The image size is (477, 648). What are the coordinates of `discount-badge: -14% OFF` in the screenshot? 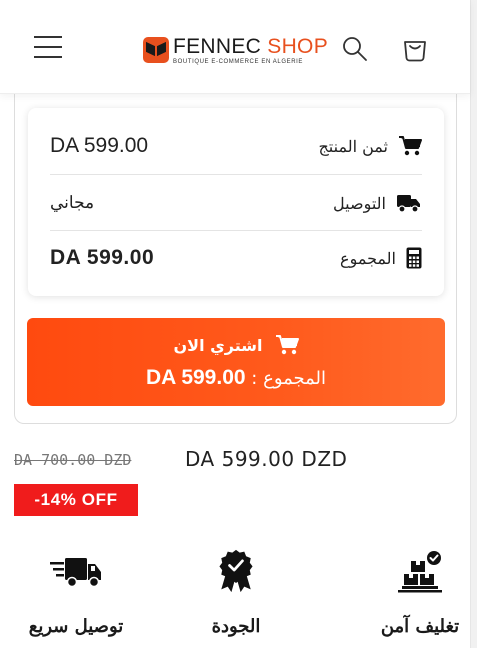 It's located at (76, 500).